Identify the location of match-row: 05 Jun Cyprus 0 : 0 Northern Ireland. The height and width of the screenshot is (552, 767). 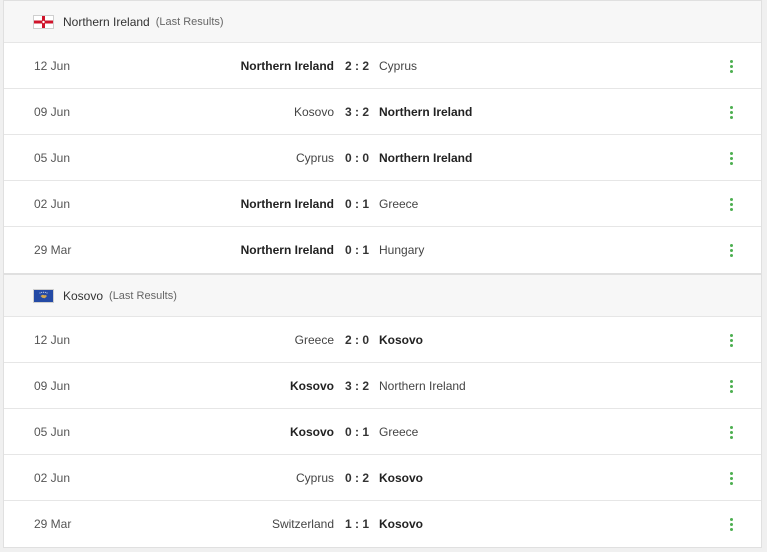
(382, 158).